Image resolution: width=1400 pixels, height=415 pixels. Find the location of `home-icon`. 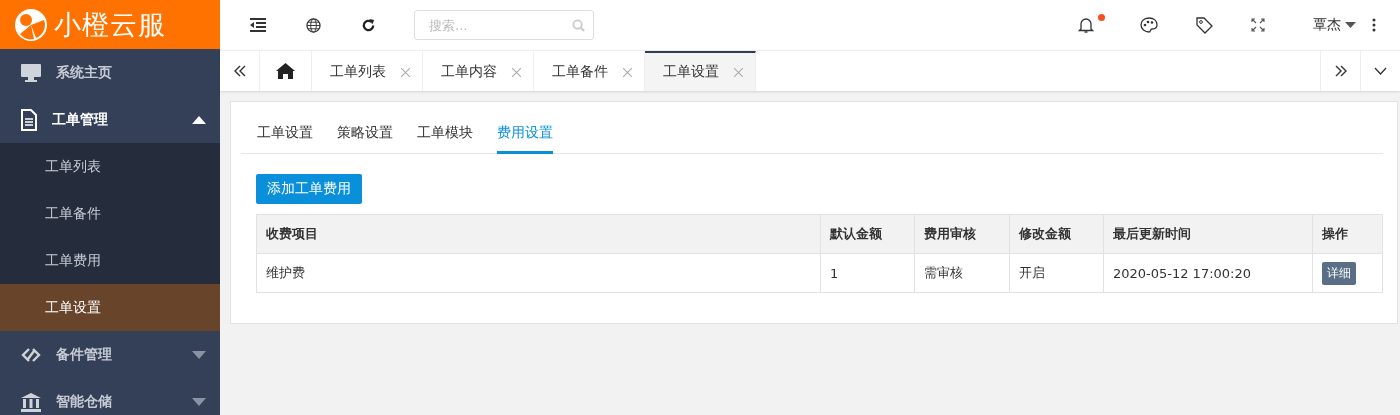

home-icon is located at coordinates (285, 71).